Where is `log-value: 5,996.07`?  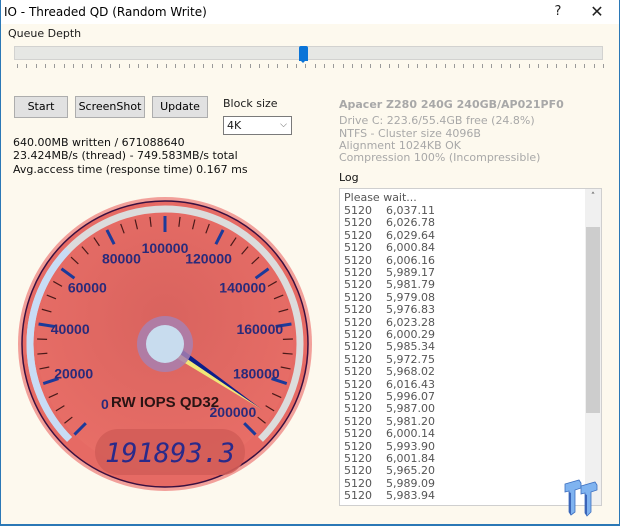 log-value: 5,996.07 is located at coordinates (410, 396).